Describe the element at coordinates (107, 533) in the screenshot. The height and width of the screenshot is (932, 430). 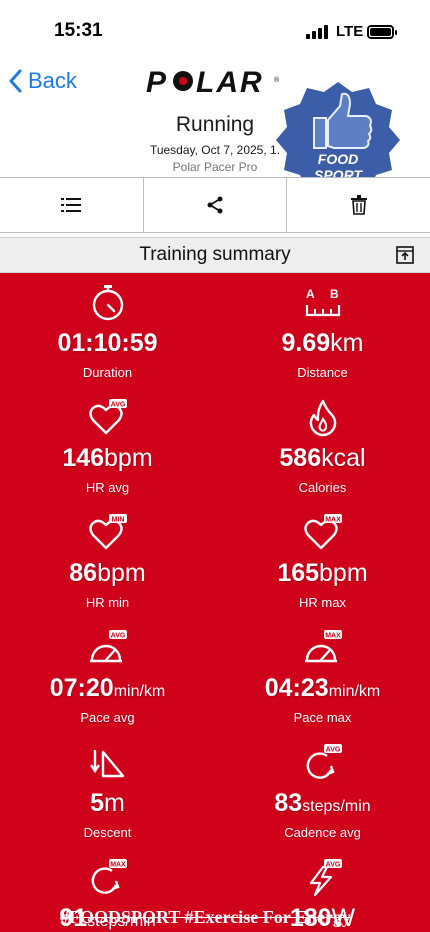
I see `heart-min-icon: MIN` at that location.